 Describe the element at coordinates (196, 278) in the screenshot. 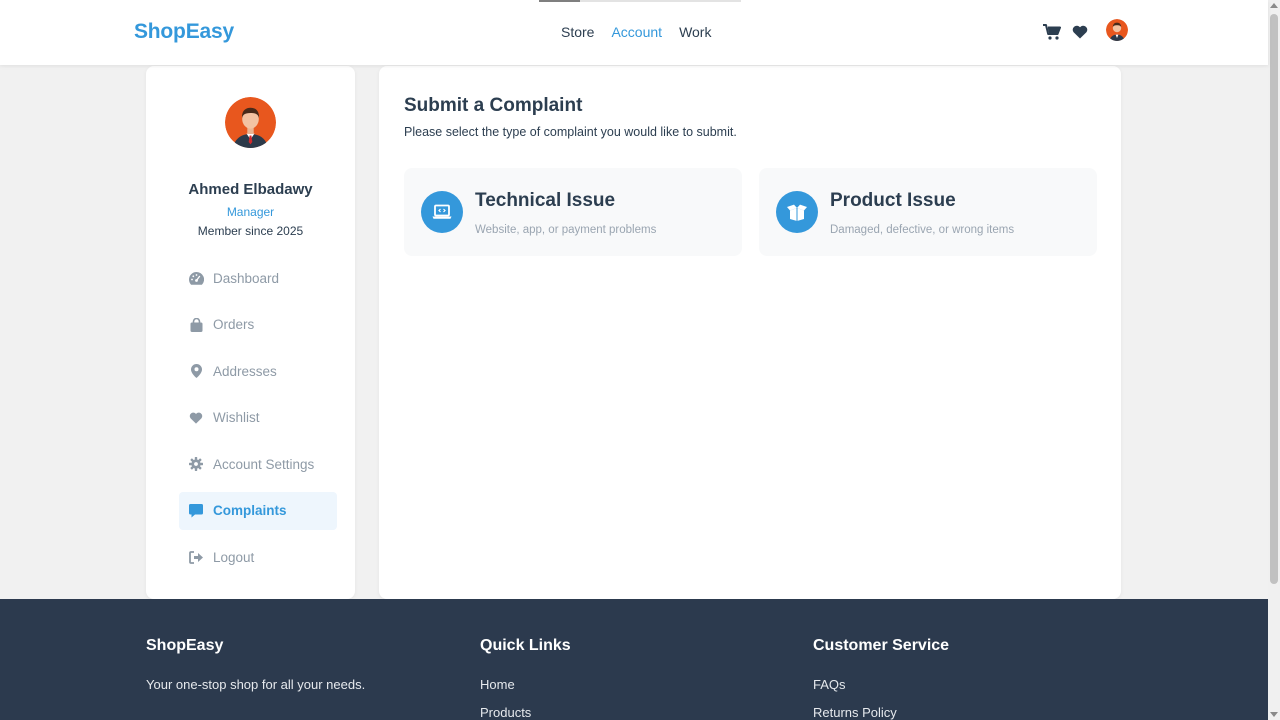

I see `dashboard-icon` at that location.